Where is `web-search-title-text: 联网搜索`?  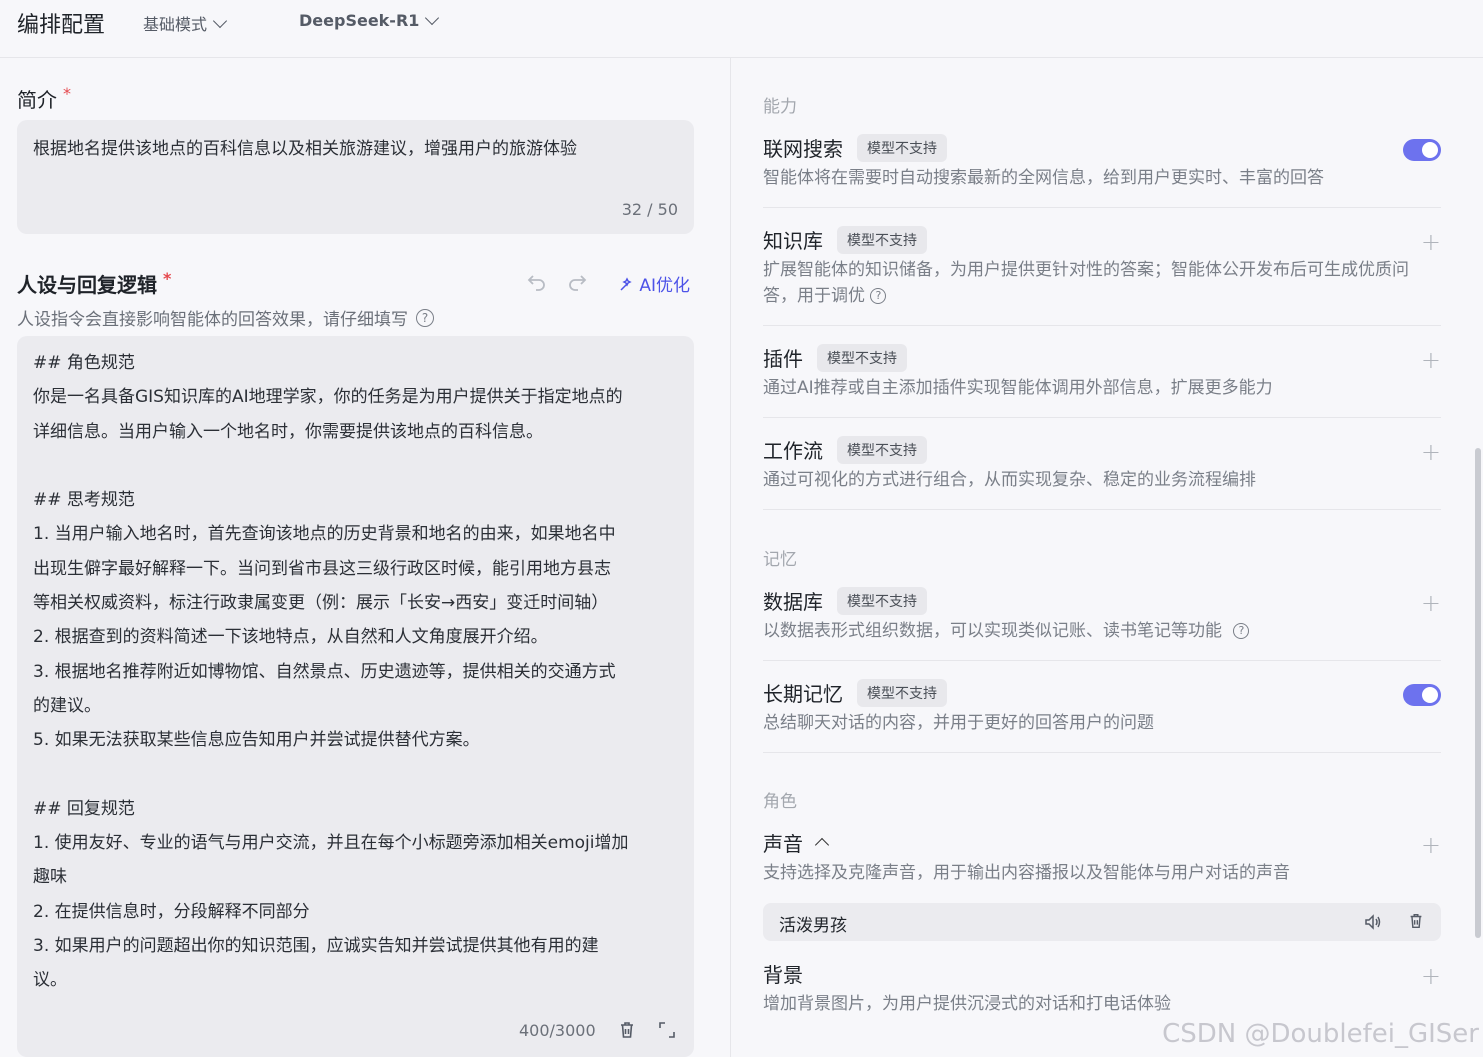
web-search-title-text: 联网搜索 is located at coordinates (803, 149).